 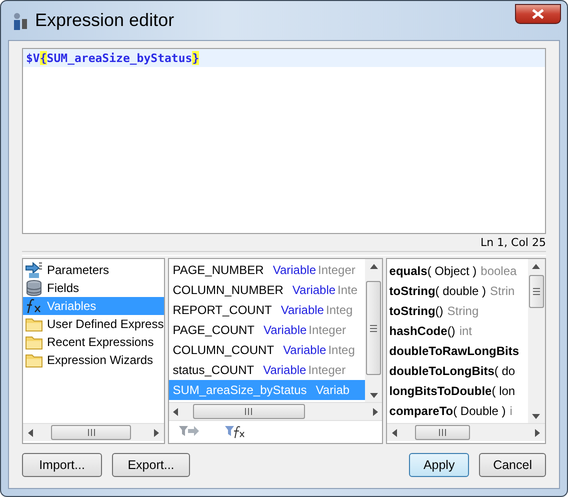 I want to click on category-item: Fields, so click(x=93, y=288).